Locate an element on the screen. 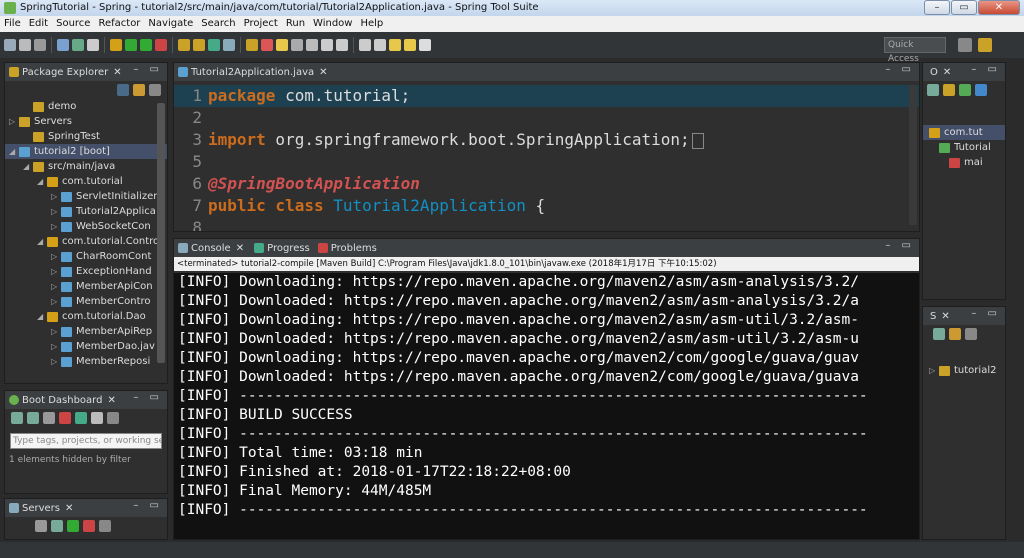 The width and height of the screenshot is (1024, 558). minimize-button: – is located at coordinates (937, 7).